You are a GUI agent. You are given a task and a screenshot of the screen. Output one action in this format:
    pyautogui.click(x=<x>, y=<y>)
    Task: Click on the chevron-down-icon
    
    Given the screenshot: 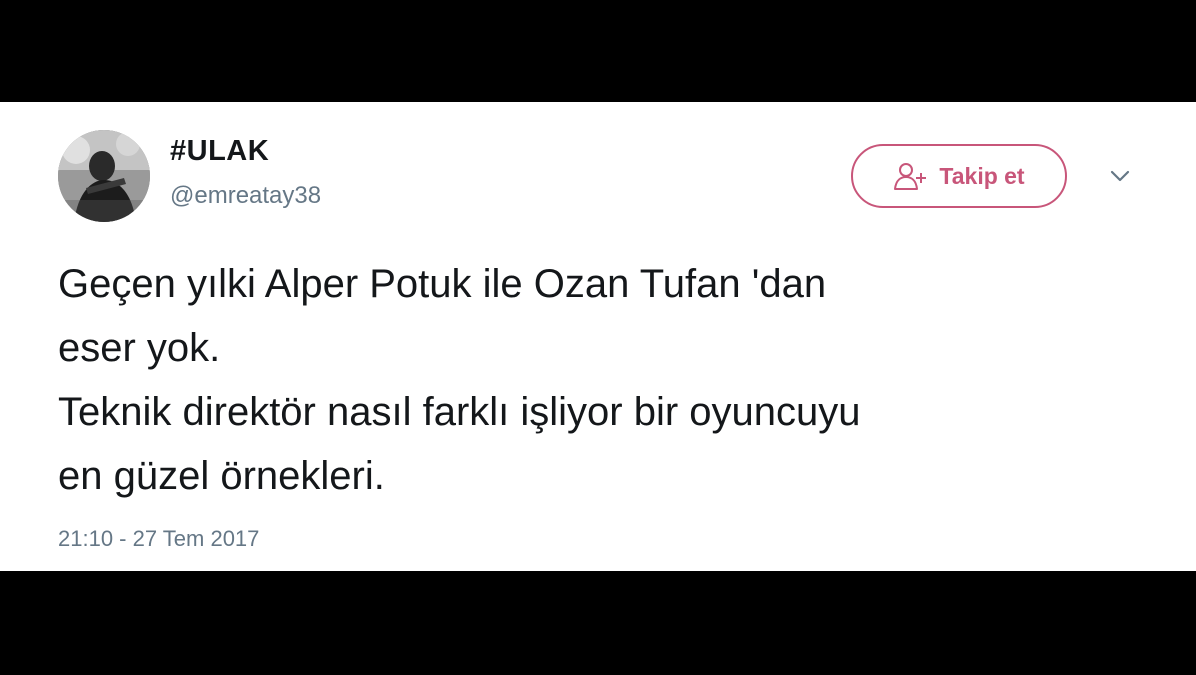 What is the action you would take?
    pyautogui.click(x=1120, y=176)
    